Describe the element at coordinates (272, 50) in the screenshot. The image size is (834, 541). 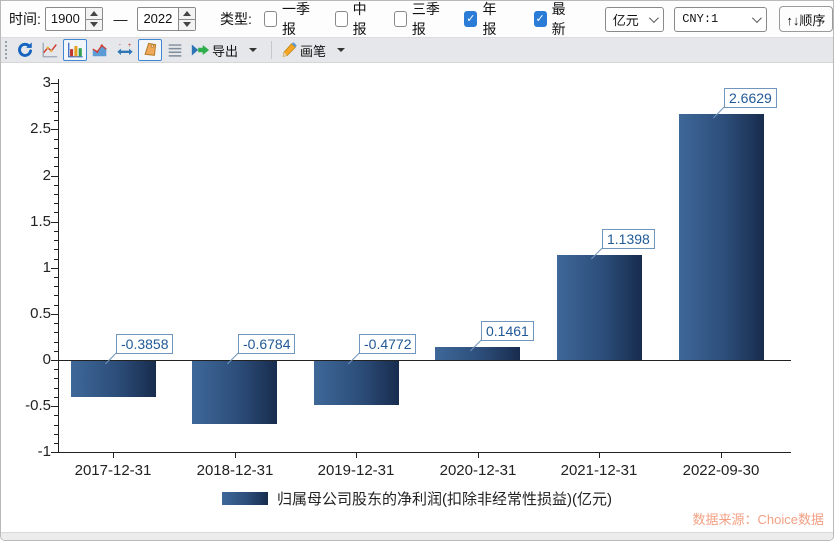
I see `toolbar-separator` at that location.